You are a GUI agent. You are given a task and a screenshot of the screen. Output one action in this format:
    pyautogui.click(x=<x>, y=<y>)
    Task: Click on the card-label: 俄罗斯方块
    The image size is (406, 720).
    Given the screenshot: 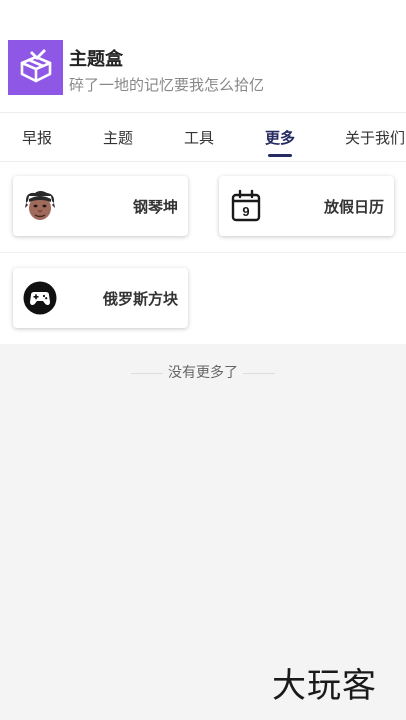 What is the action you would take?
    pyautogui.click(x=140, y=298)
    